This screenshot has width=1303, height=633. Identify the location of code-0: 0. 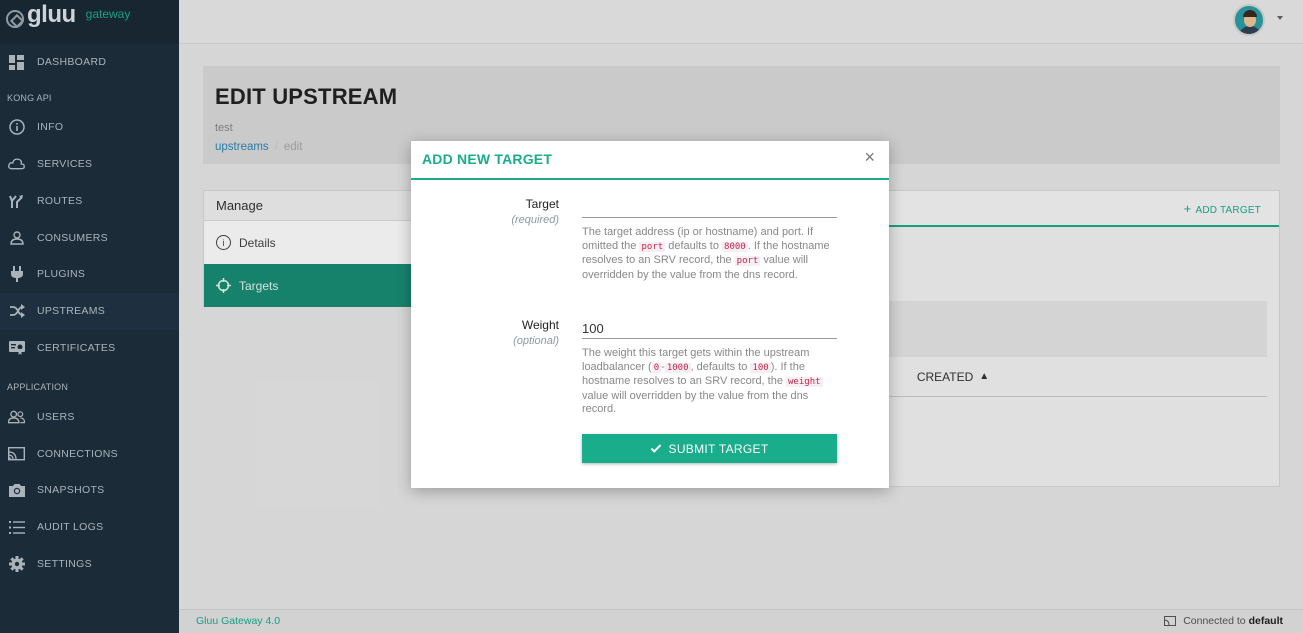
(656, 367).